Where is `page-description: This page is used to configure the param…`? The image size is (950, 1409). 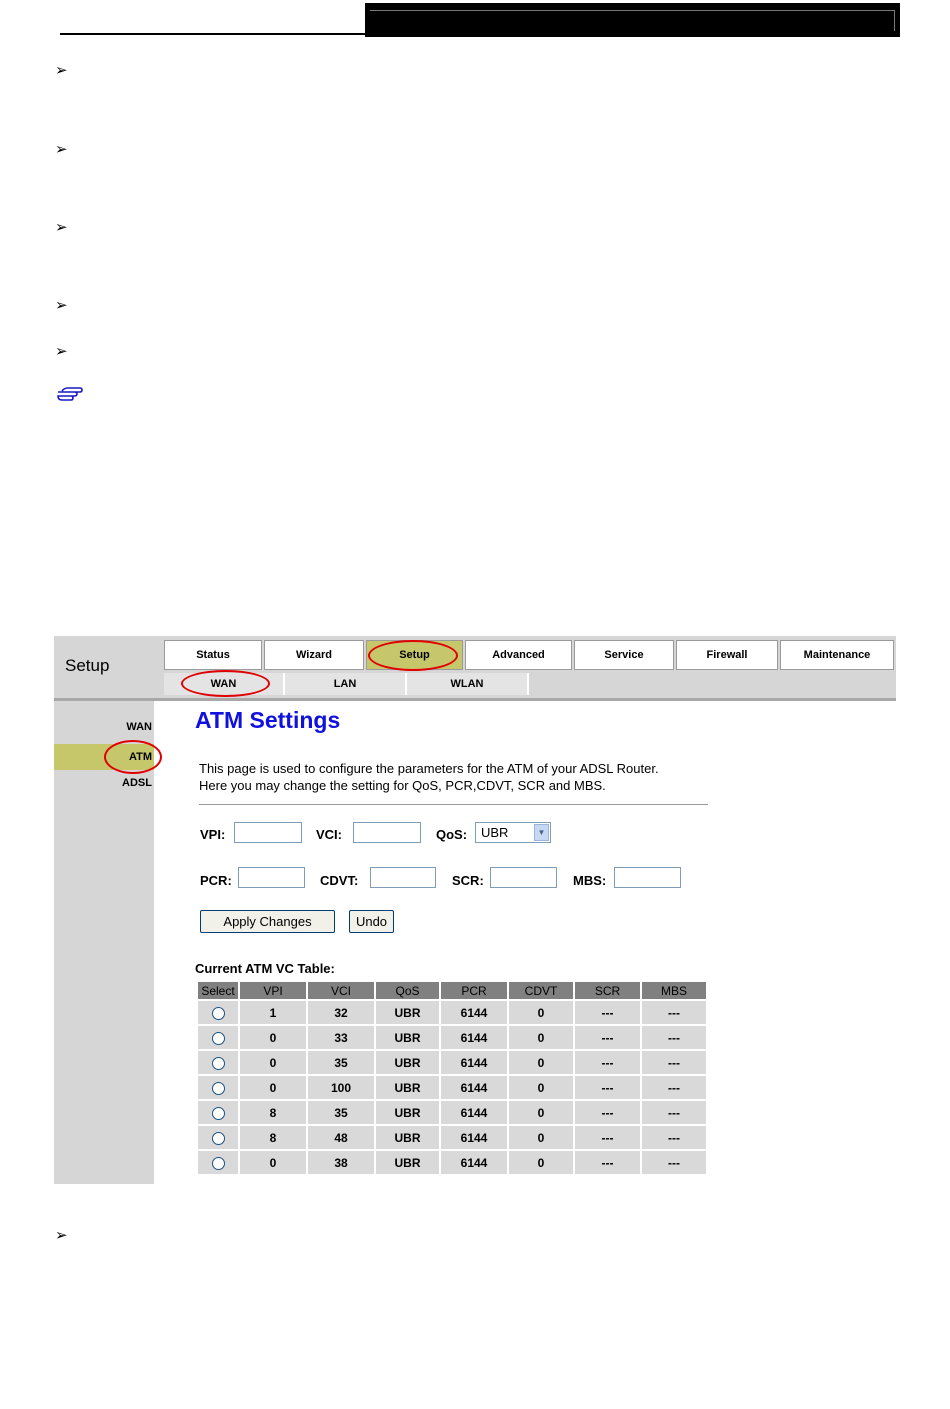
page-description: This page is used to configure the param… is located at coordinates (429, 777).